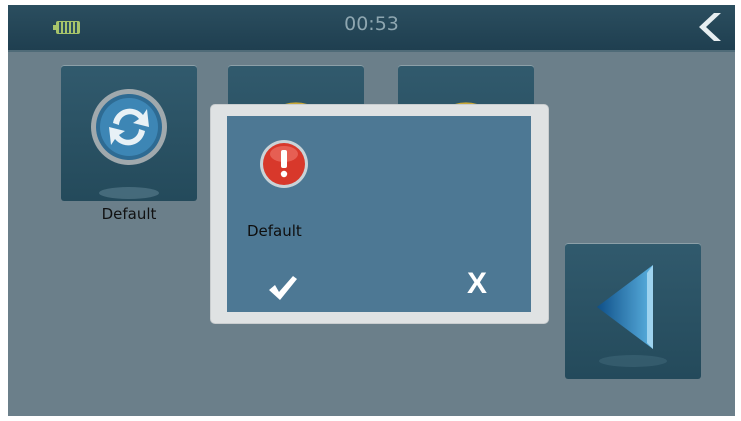  I want to click on tile-default, so click(129, 133).